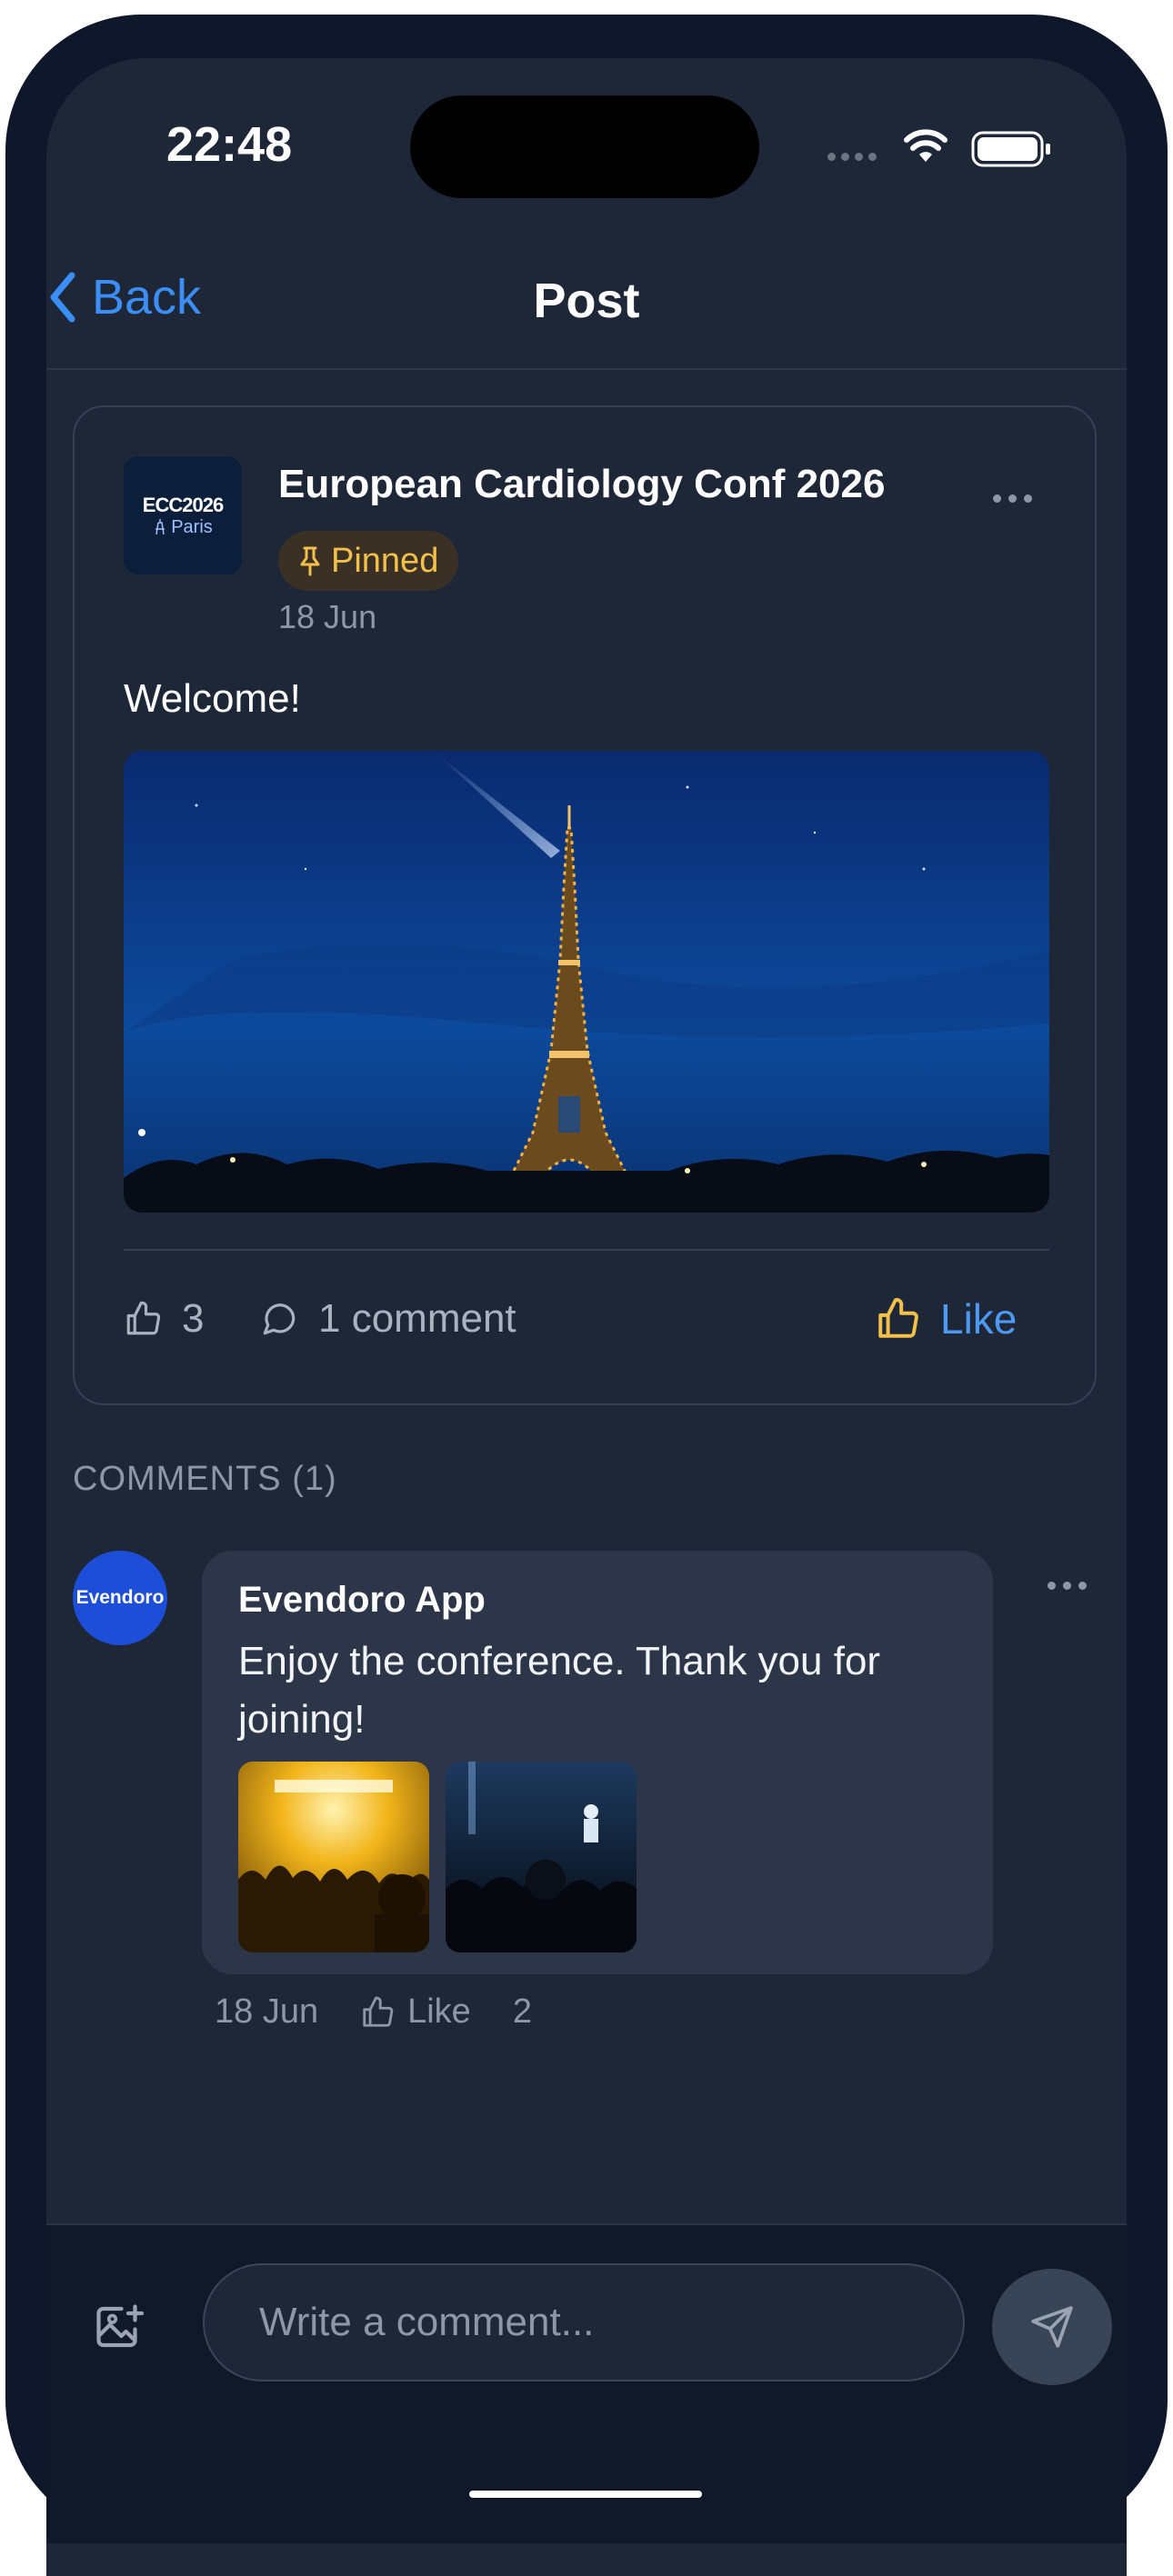  Describe the element at coordinates (584, 2322) in the screenshot. I see `comment-input` at that location.